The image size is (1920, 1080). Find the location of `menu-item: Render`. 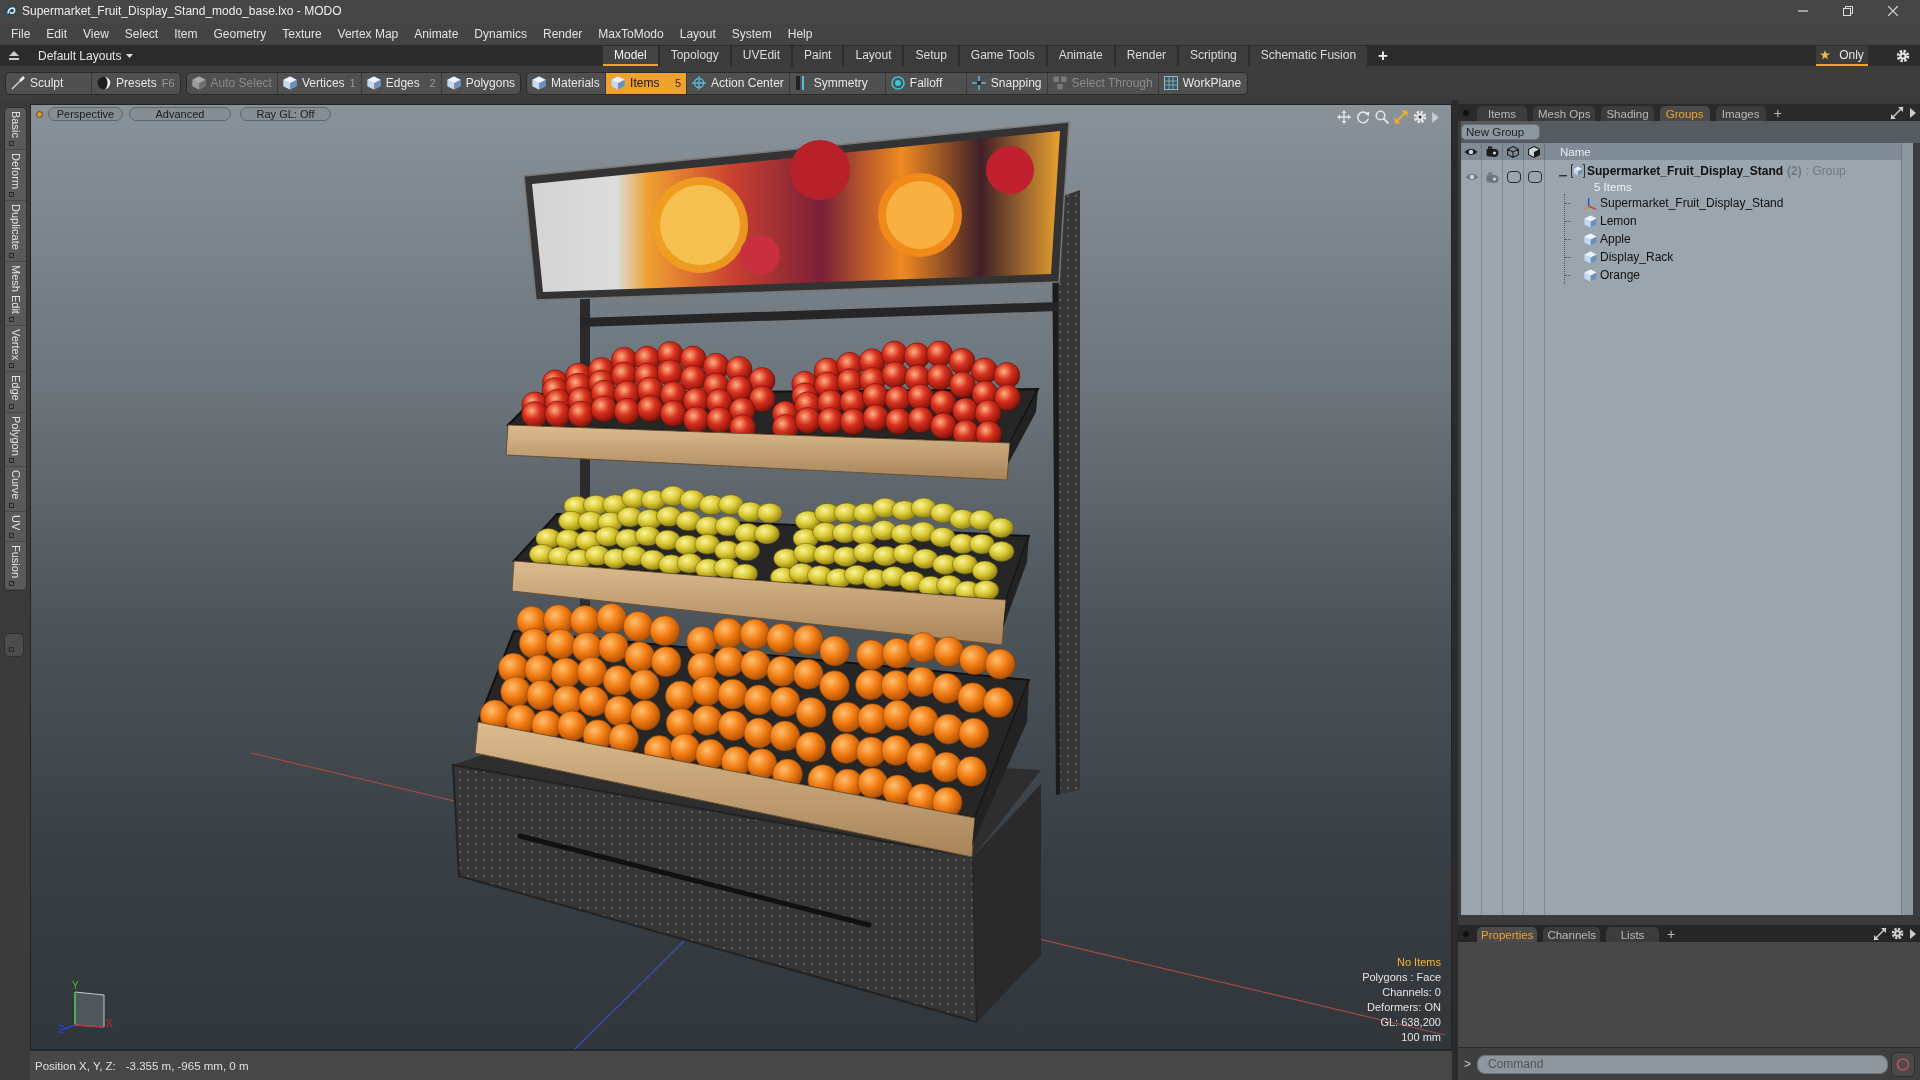

menu-item: Render is located at coordinates (563, 33).